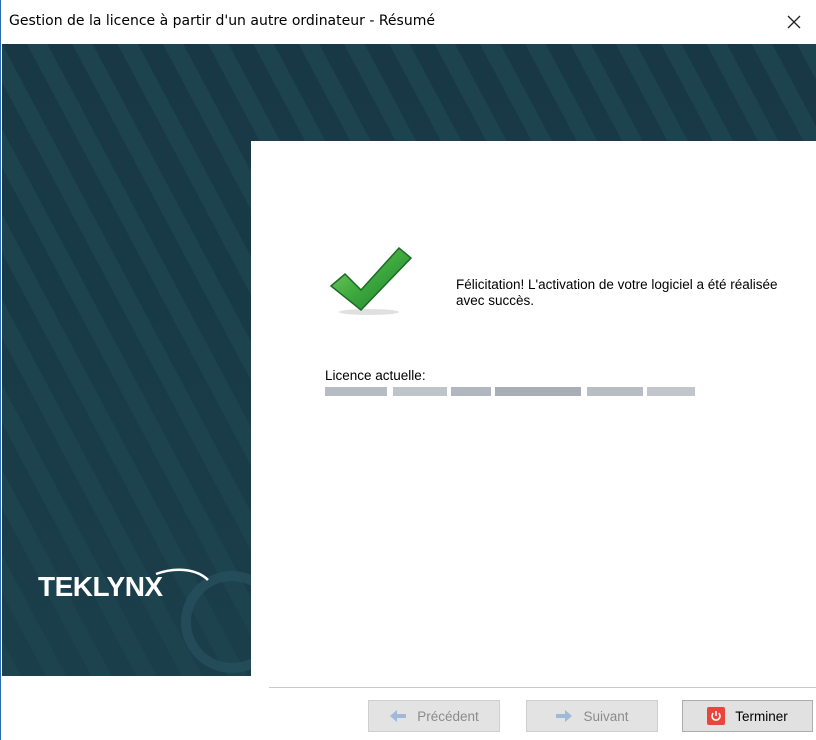 This screenshot has height=740, width=816. Describe the element at coordinates (542, 688) in the screenshot. I see `footer-divider-highlight` at that location.